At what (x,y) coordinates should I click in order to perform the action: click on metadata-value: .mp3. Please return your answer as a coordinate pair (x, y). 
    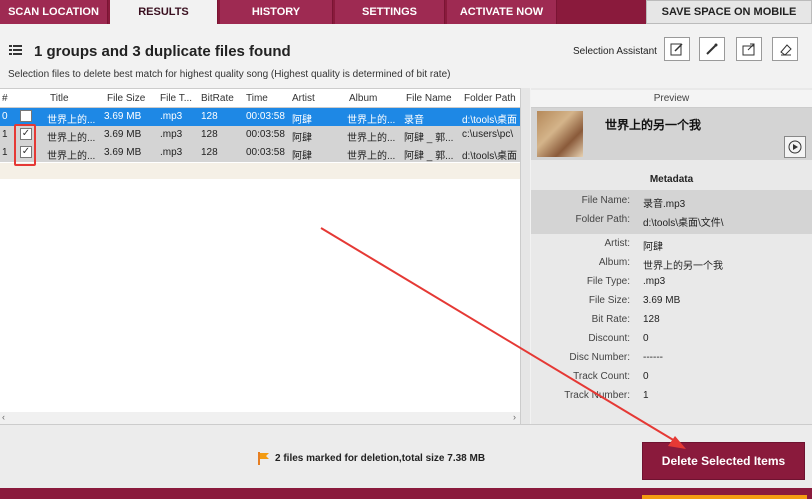
    Looking at the image, I should click on (654, 281).